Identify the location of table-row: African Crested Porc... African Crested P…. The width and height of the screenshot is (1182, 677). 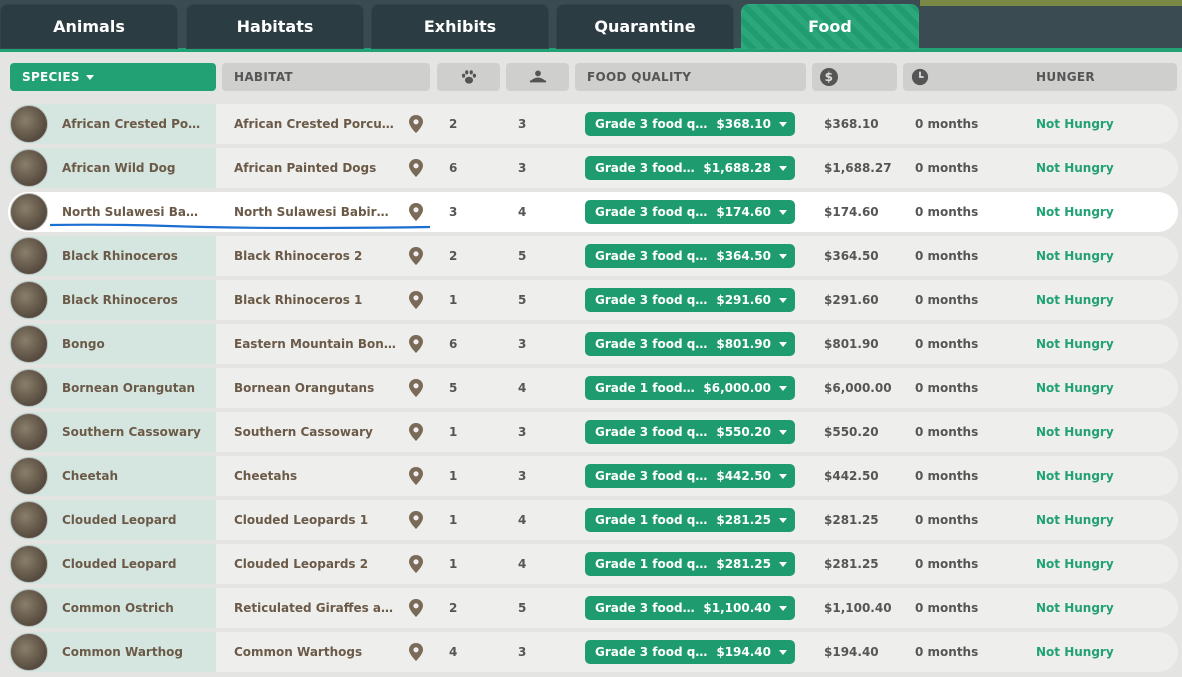
(593, 124).